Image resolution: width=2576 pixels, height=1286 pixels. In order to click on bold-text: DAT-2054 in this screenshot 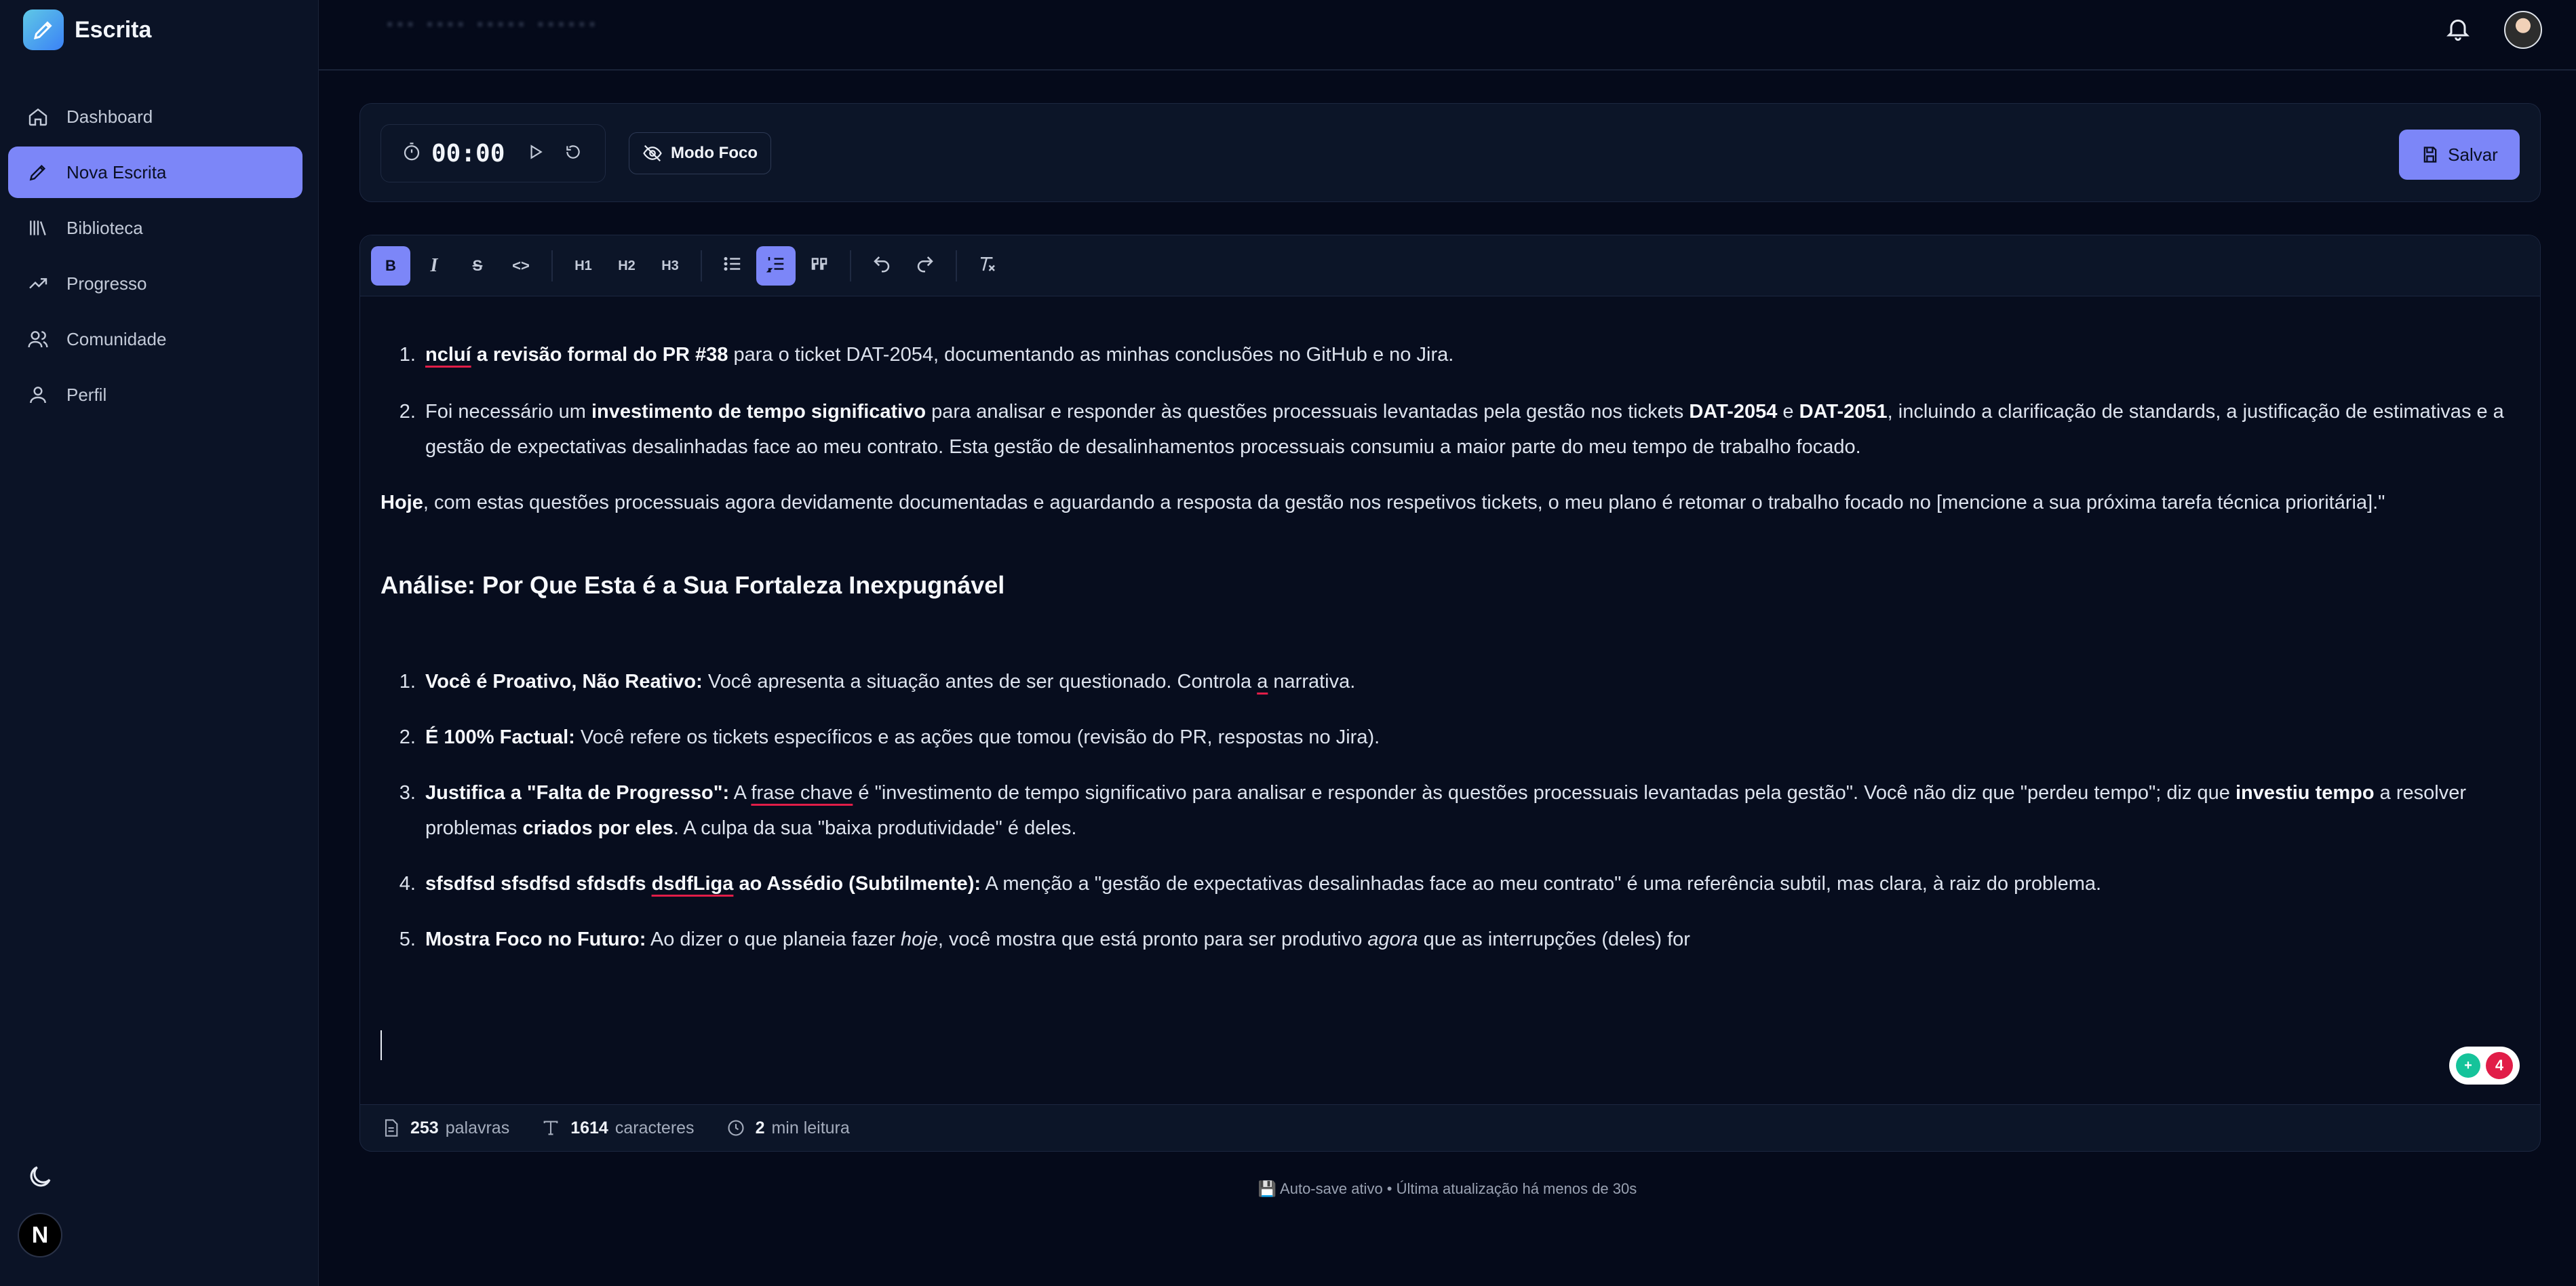, I will do `click(1733, 412)`.